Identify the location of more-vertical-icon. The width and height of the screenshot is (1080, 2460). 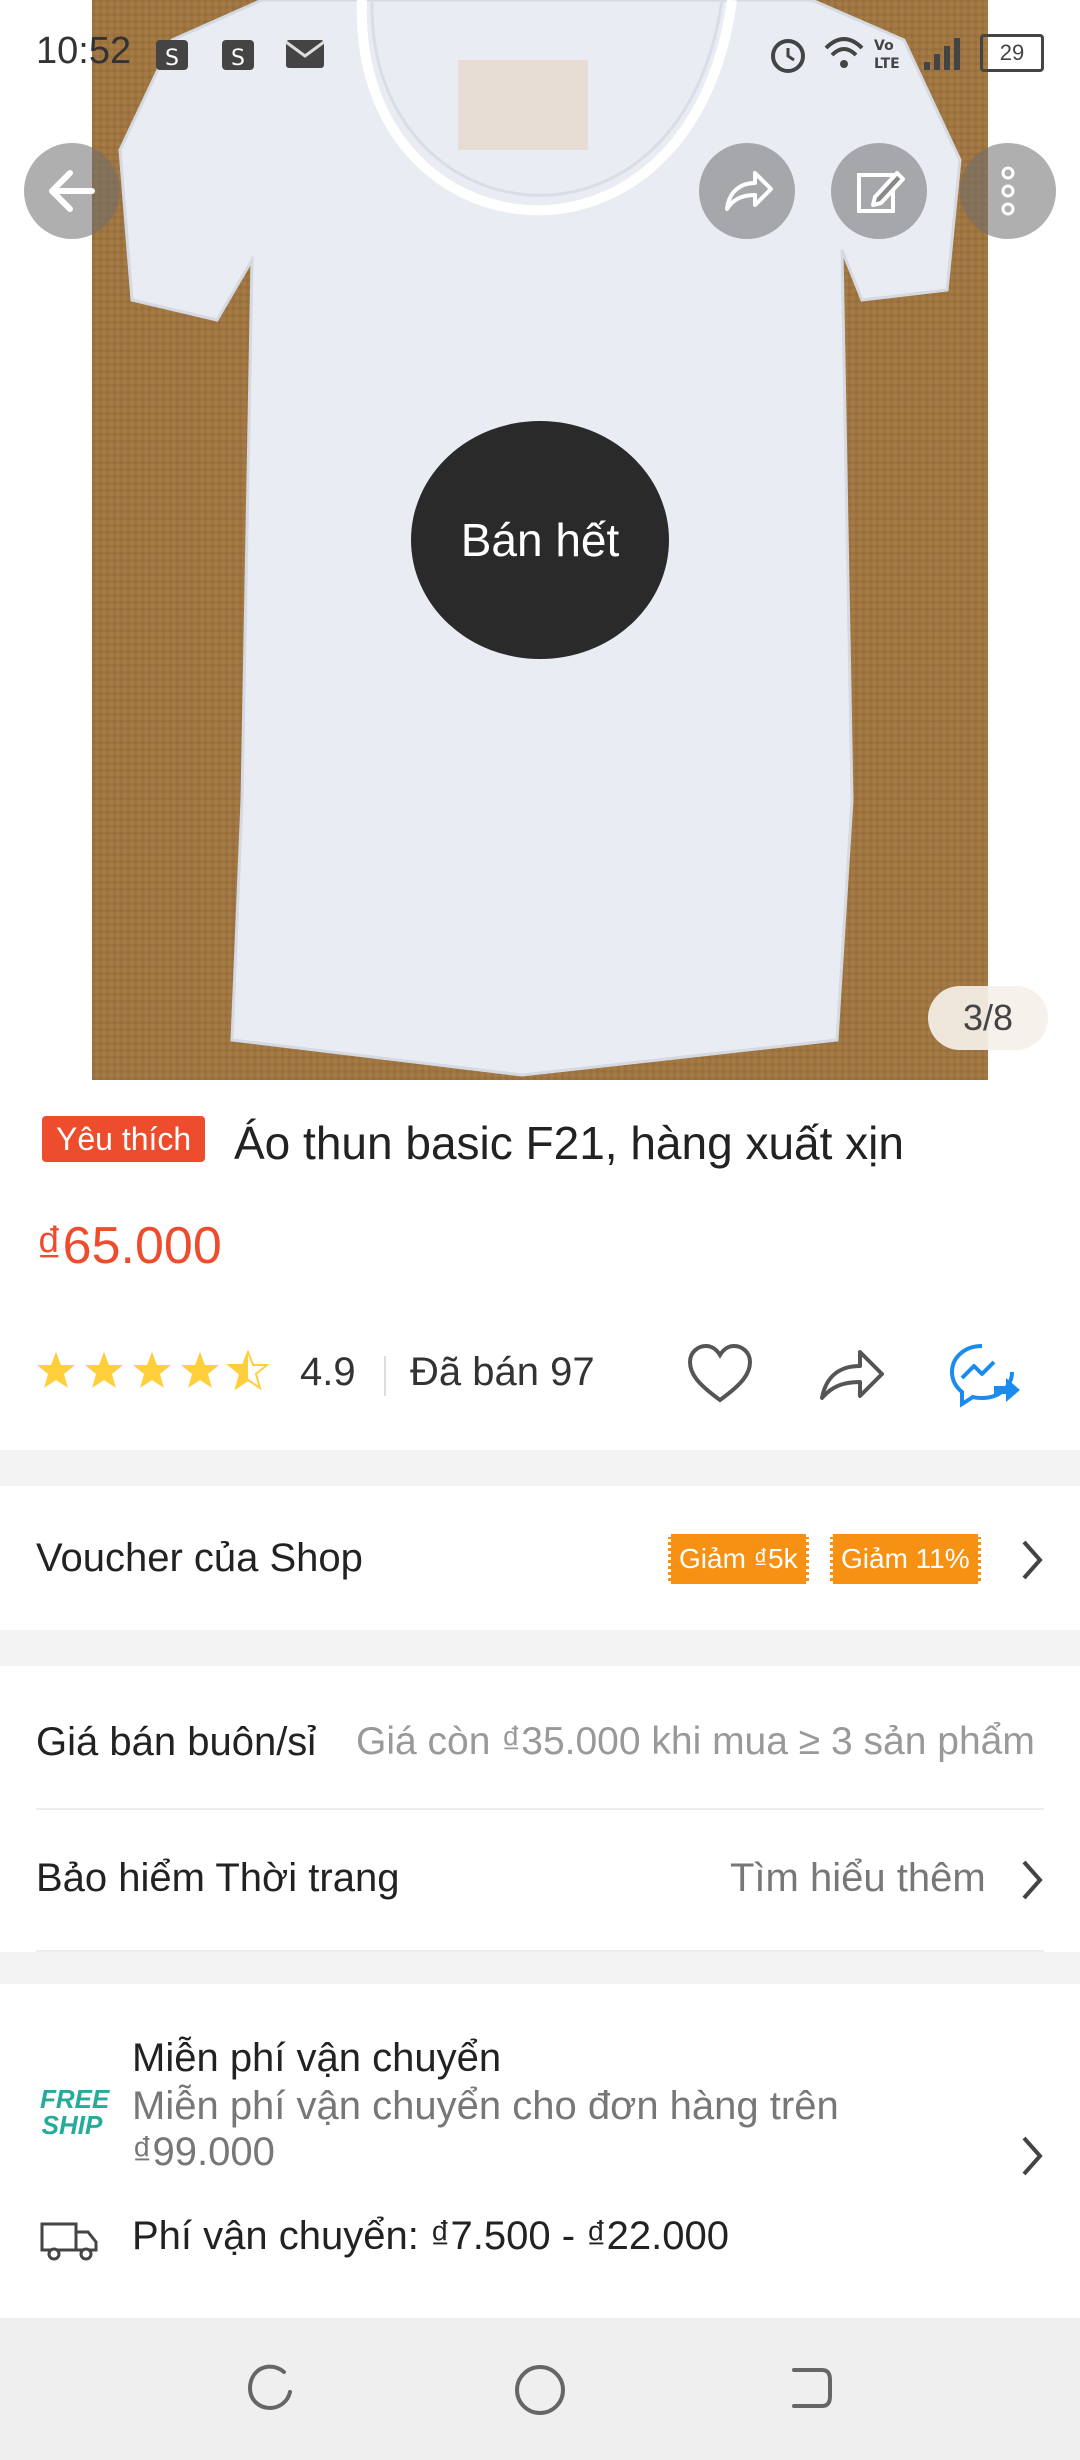
(1008, 191).